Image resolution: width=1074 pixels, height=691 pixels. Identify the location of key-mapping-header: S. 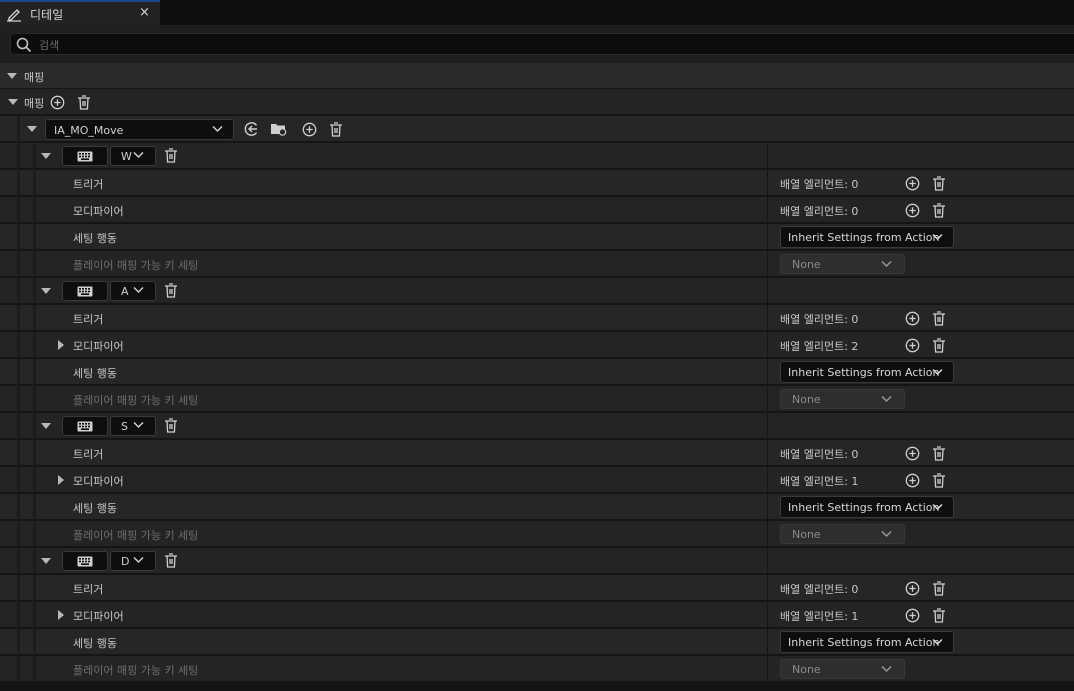
(537, 426).